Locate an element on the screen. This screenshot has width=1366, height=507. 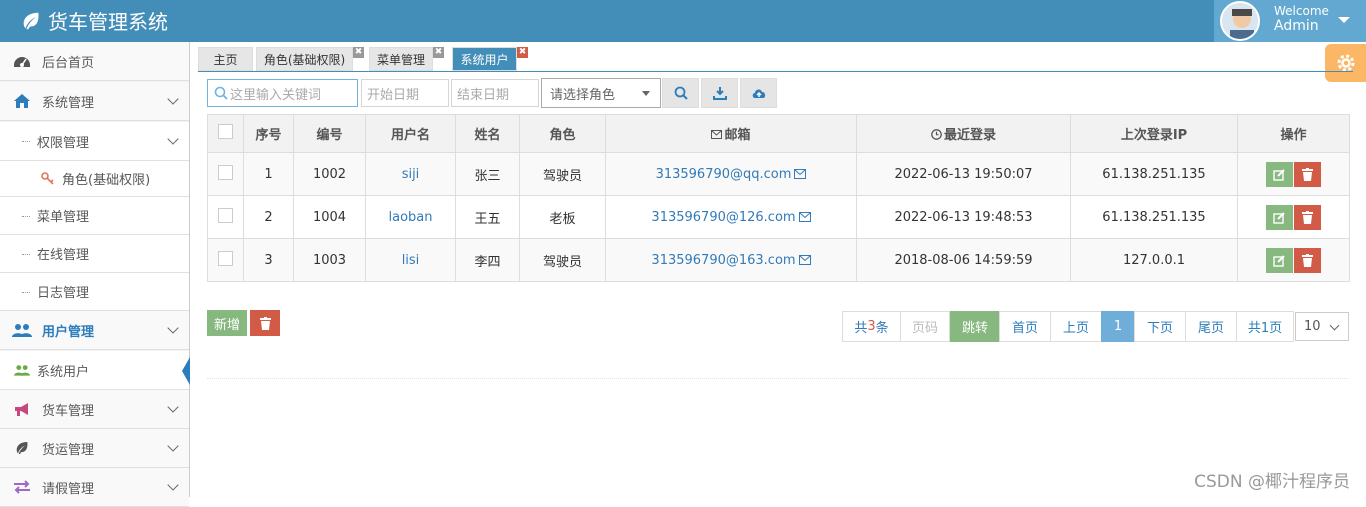
end-date-field: 结束日期 is located at coordinates (495, 93).